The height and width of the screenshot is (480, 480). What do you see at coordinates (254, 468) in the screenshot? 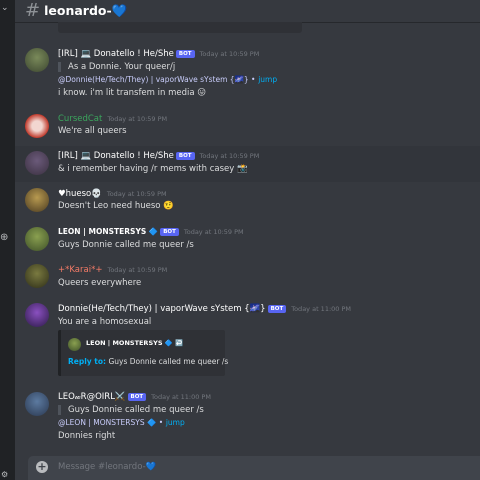
I see `message-composer: + Message #leonardo-💙` at bounding box center [254, 468].